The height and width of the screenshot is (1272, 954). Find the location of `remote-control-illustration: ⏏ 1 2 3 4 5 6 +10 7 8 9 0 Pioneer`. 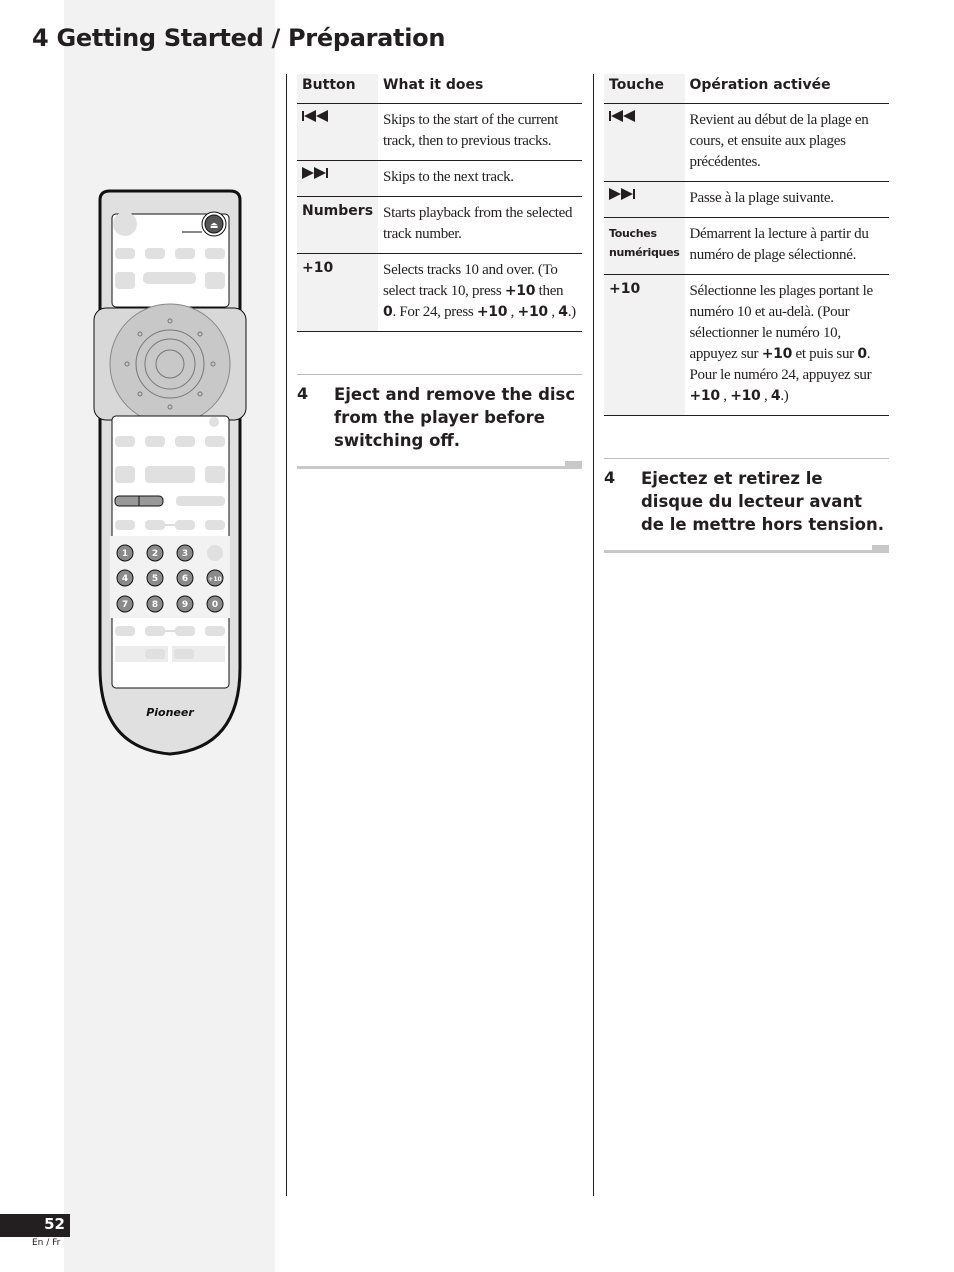

remote-control-illustration: ⏏ 1 2 3 4 5 6 +10 7 8 9 0 Pioneer is located at coordinates (170, 473).